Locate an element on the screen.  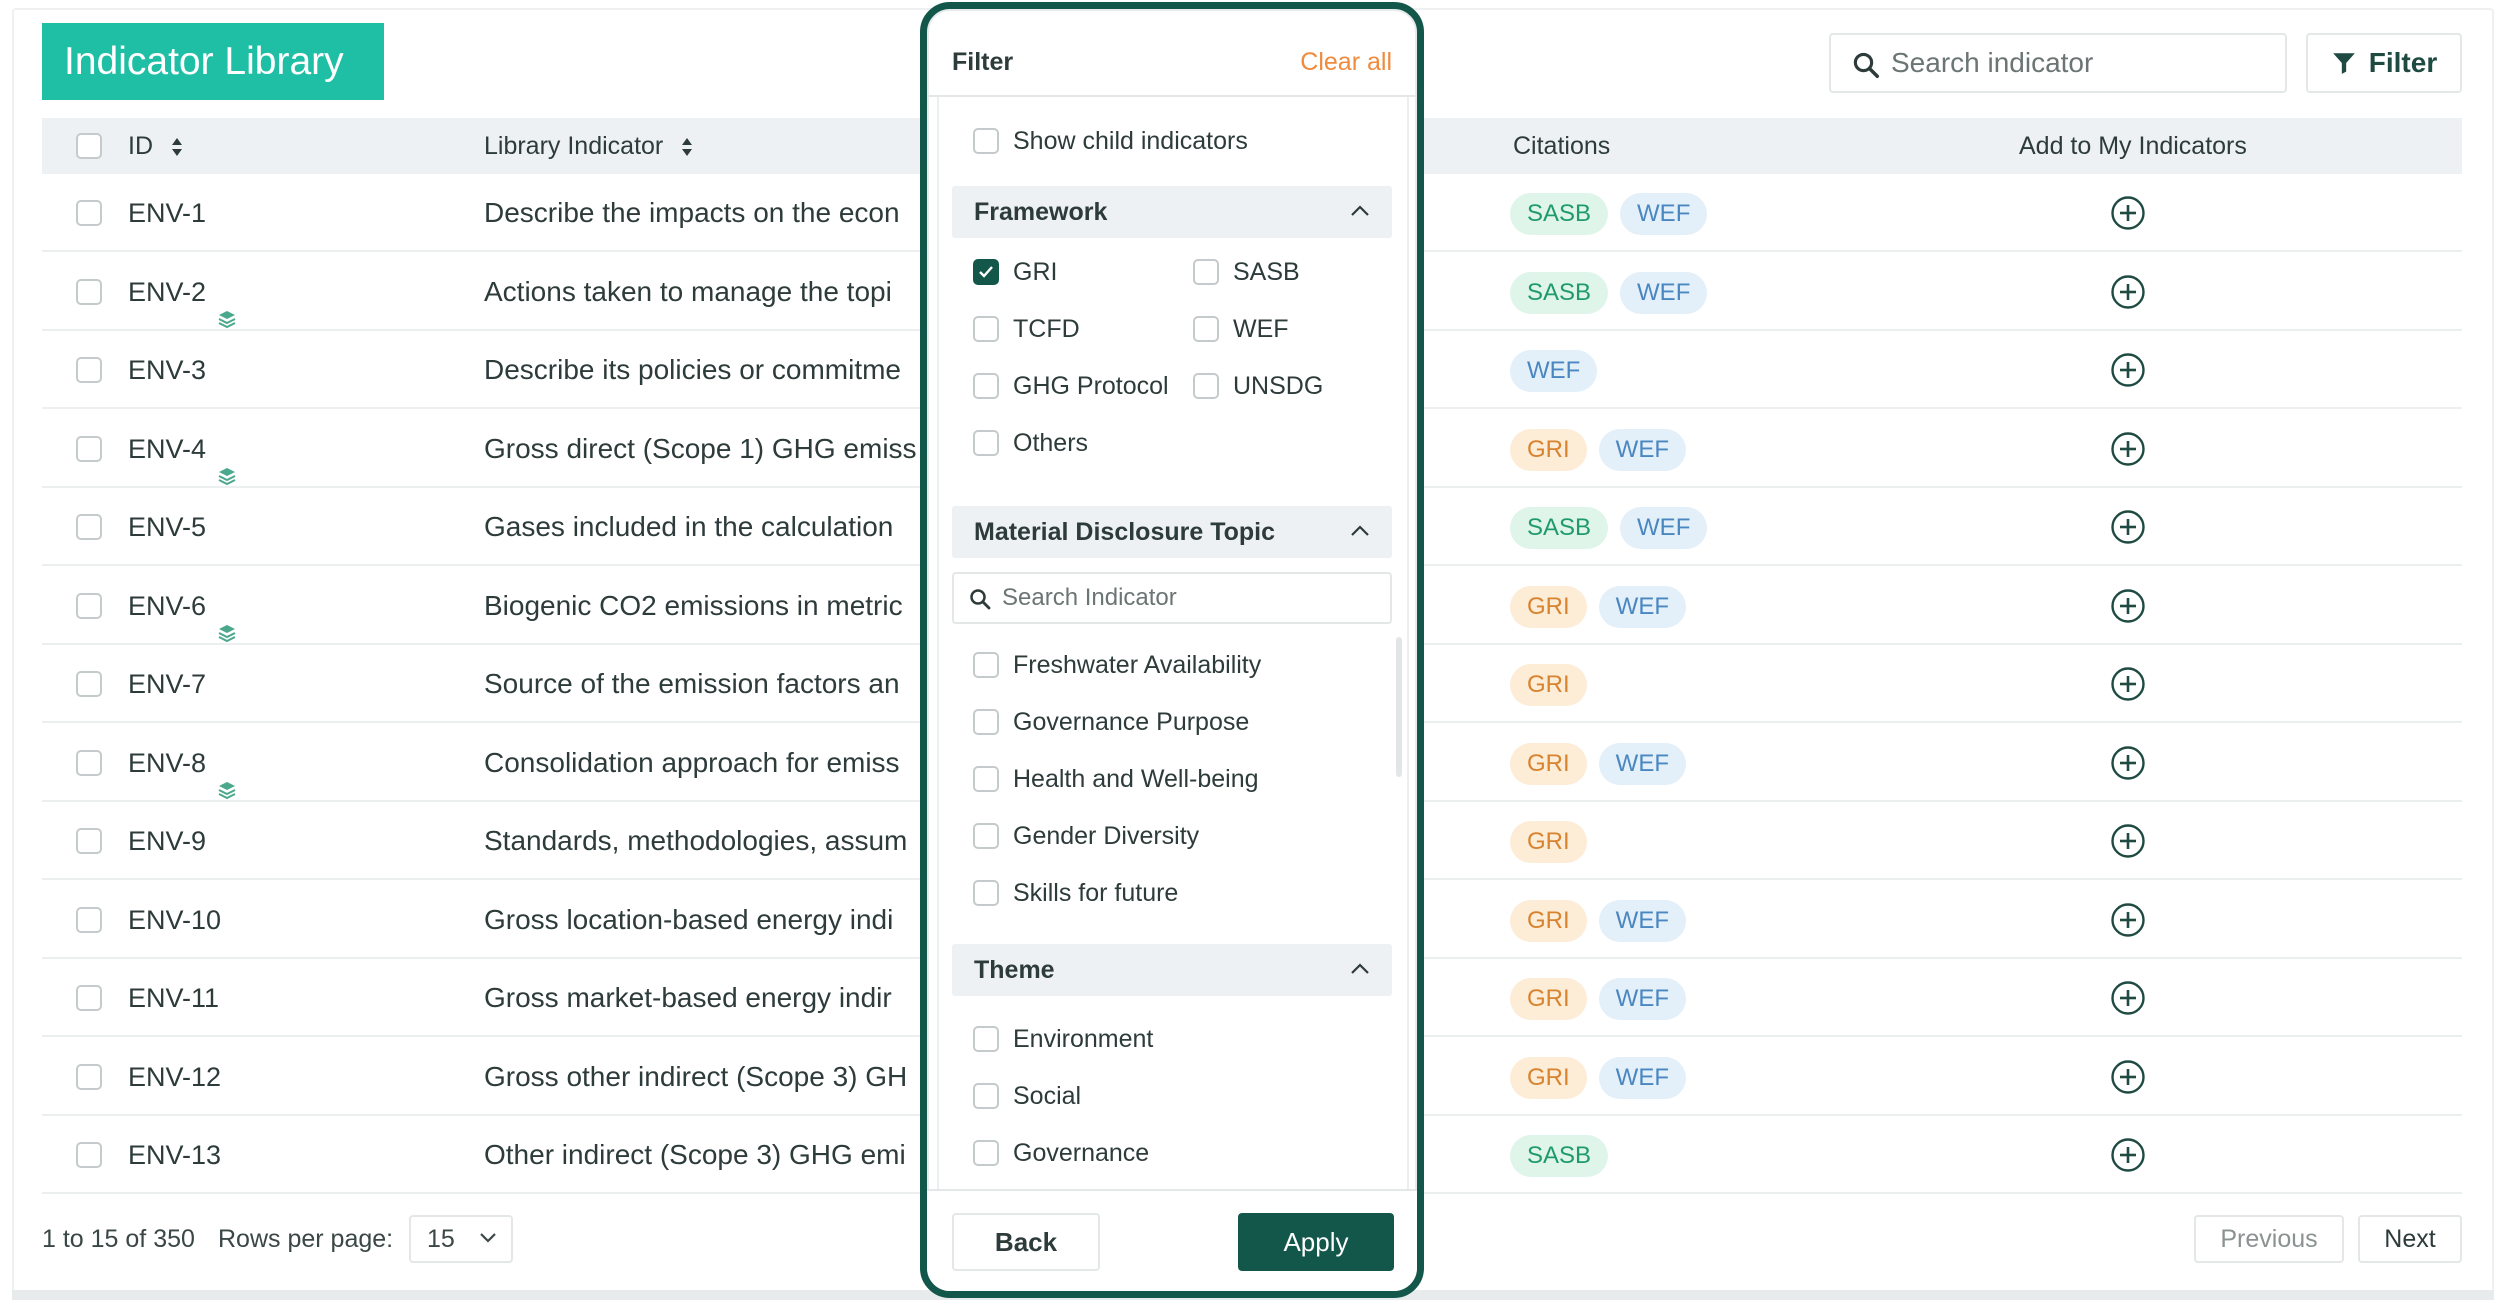
indicator-description: Describe the impacts on the econ is located at coordinates (724, 213).